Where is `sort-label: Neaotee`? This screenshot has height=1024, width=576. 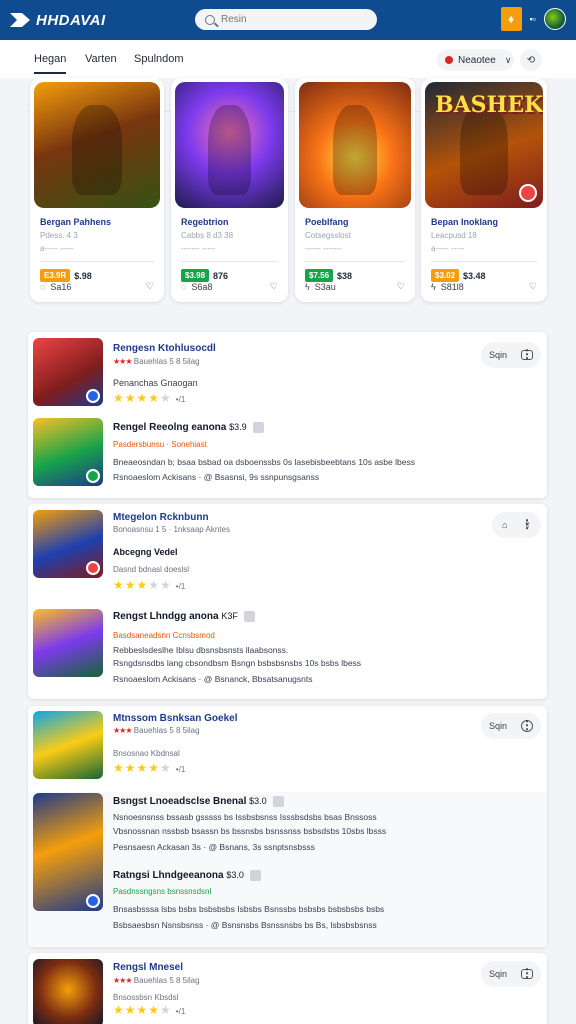 sort-label: Neaotee is located at coordinates (477, 60).